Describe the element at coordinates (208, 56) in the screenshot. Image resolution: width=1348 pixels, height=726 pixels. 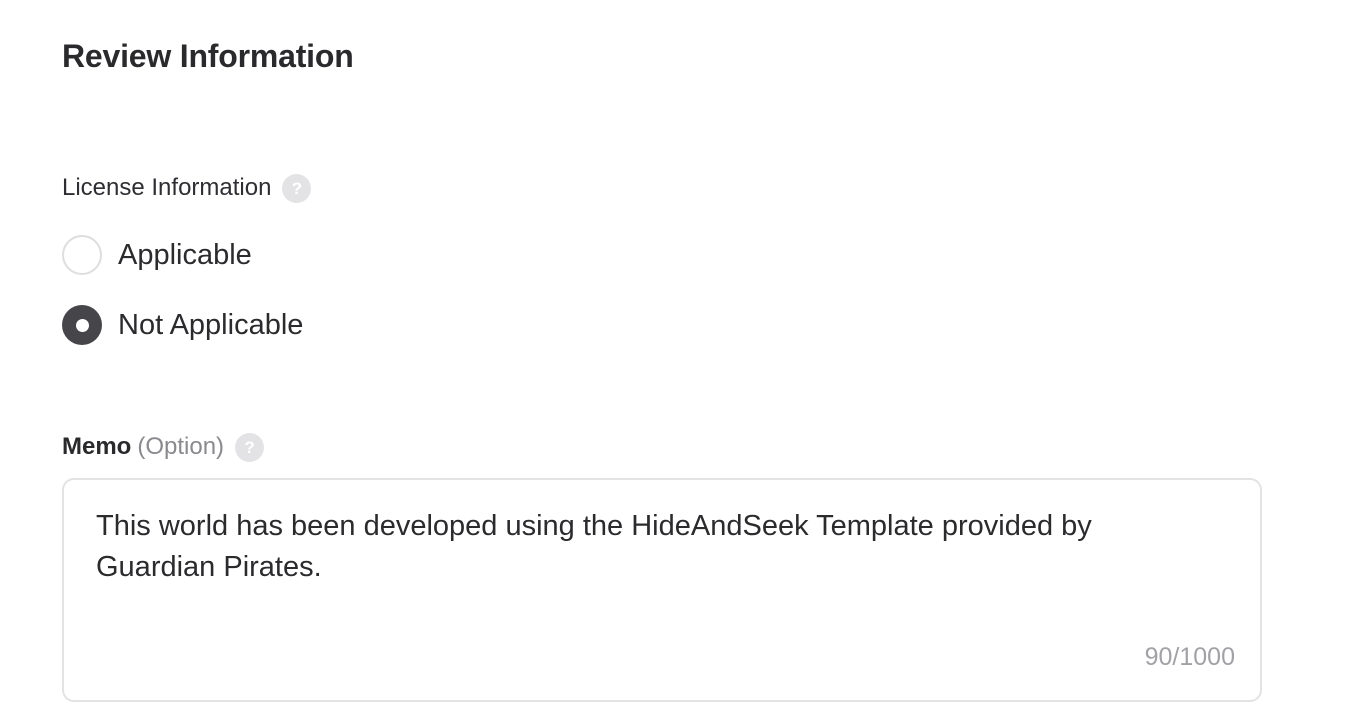
I see `page-title: Review Information` at that location.